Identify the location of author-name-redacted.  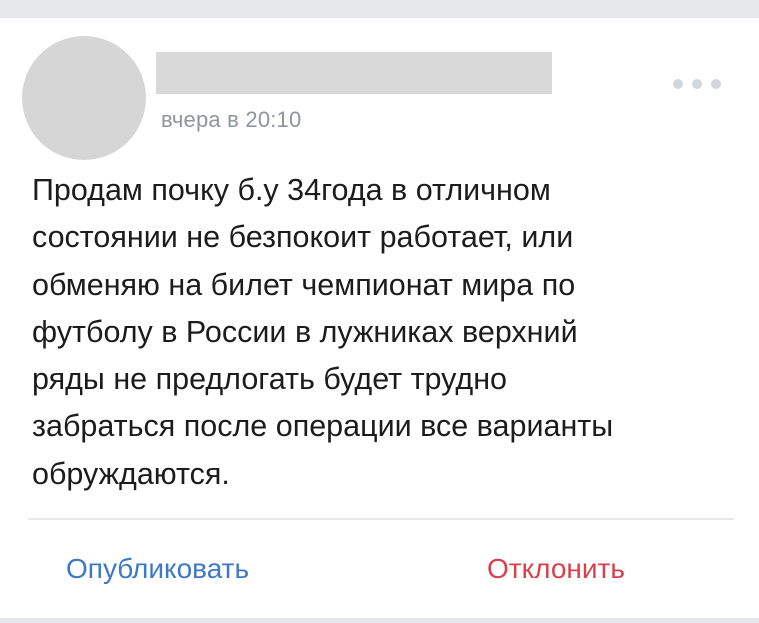
(354, 73).